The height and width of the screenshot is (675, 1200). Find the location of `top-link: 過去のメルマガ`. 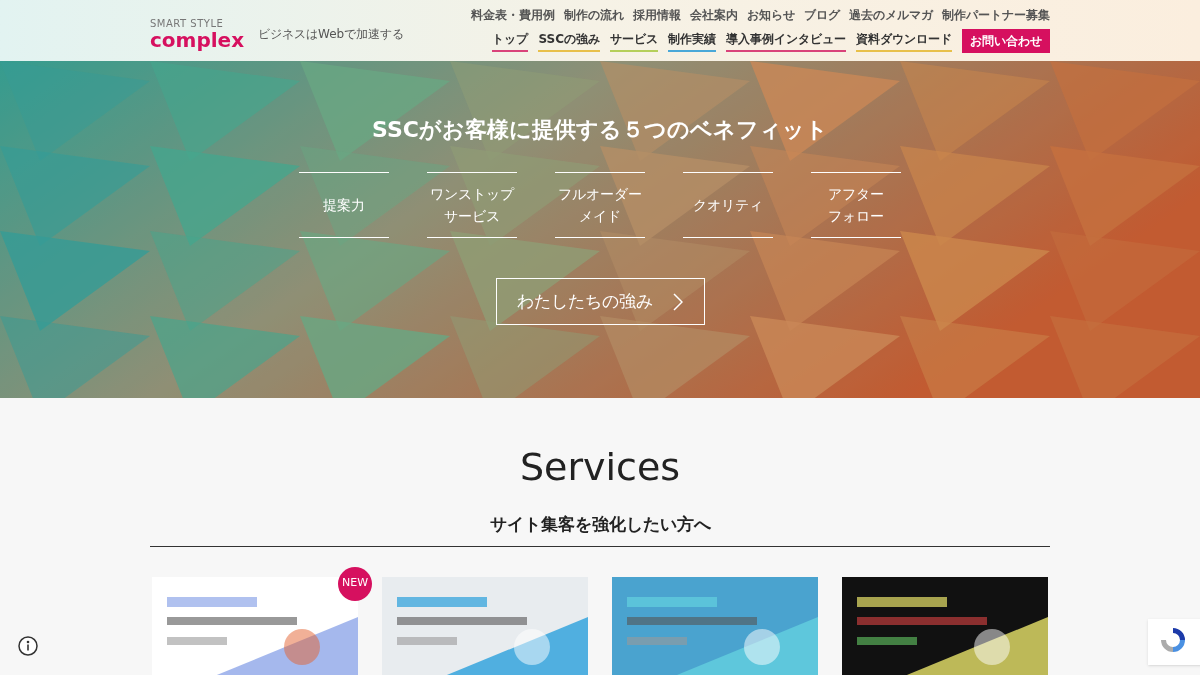

top-link: 過去のメルマガ is located at coordinates (891, 15).